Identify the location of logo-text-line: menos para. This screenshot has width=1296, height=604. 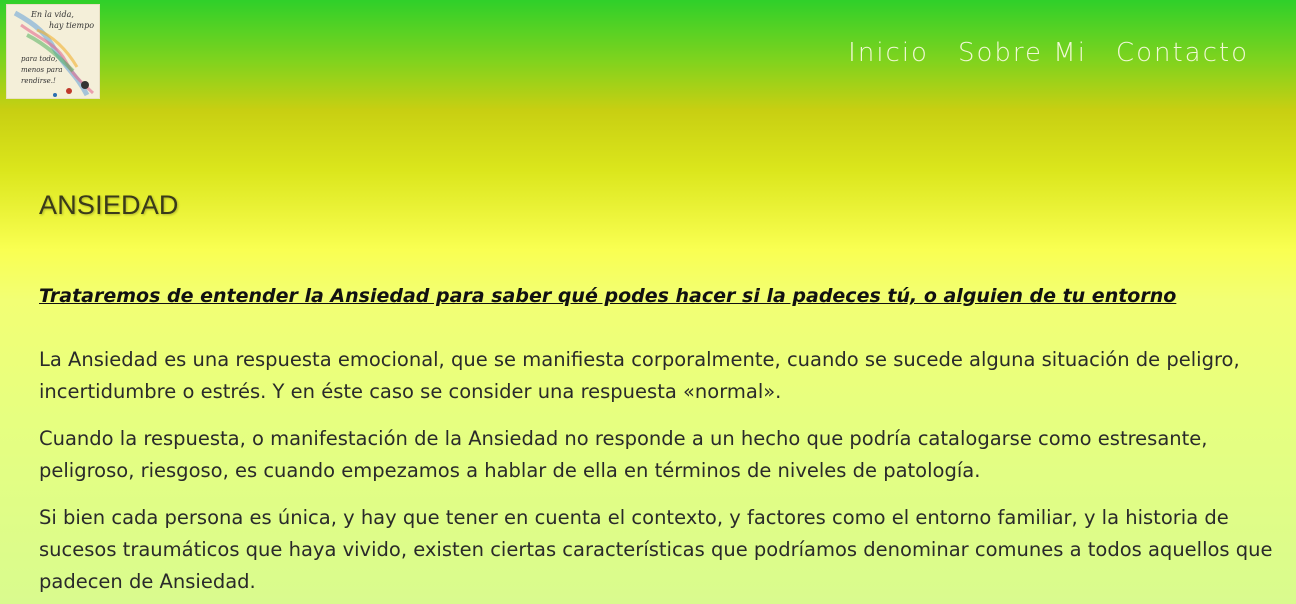
(42, 70).